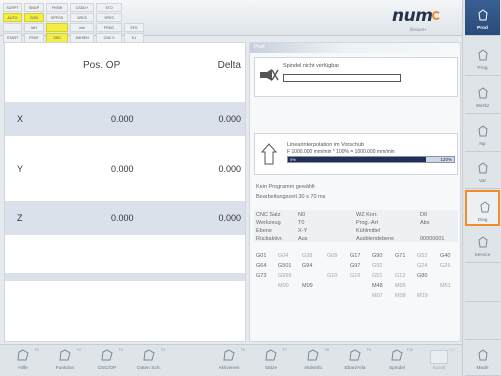 This screenshot has width=501, height=376. I want to click on softkey-label: Daten Sch., so click(149, 368).